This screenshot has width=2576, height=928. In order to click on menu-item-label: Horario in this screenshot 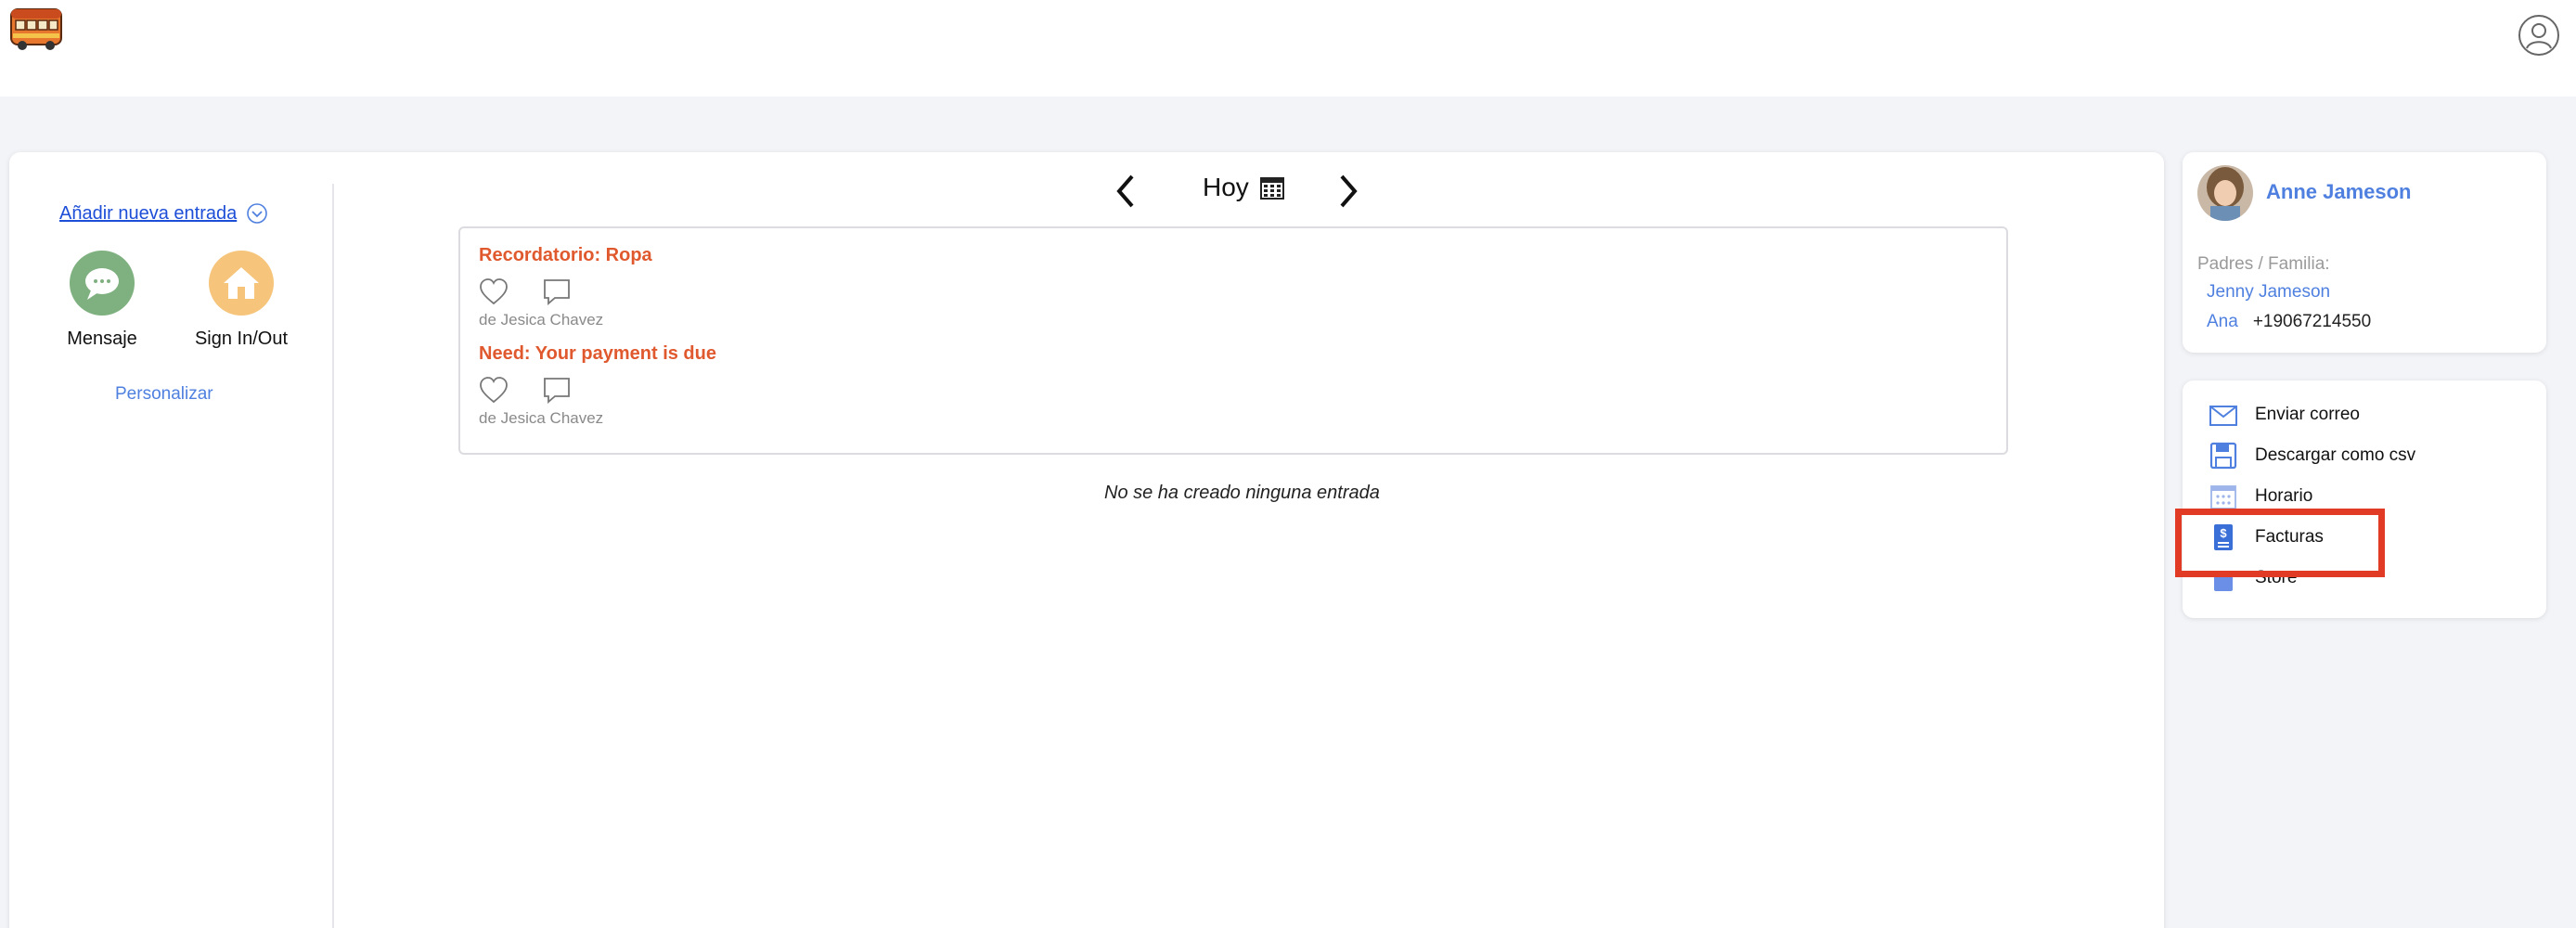, I will do `click(2284, 496)`.